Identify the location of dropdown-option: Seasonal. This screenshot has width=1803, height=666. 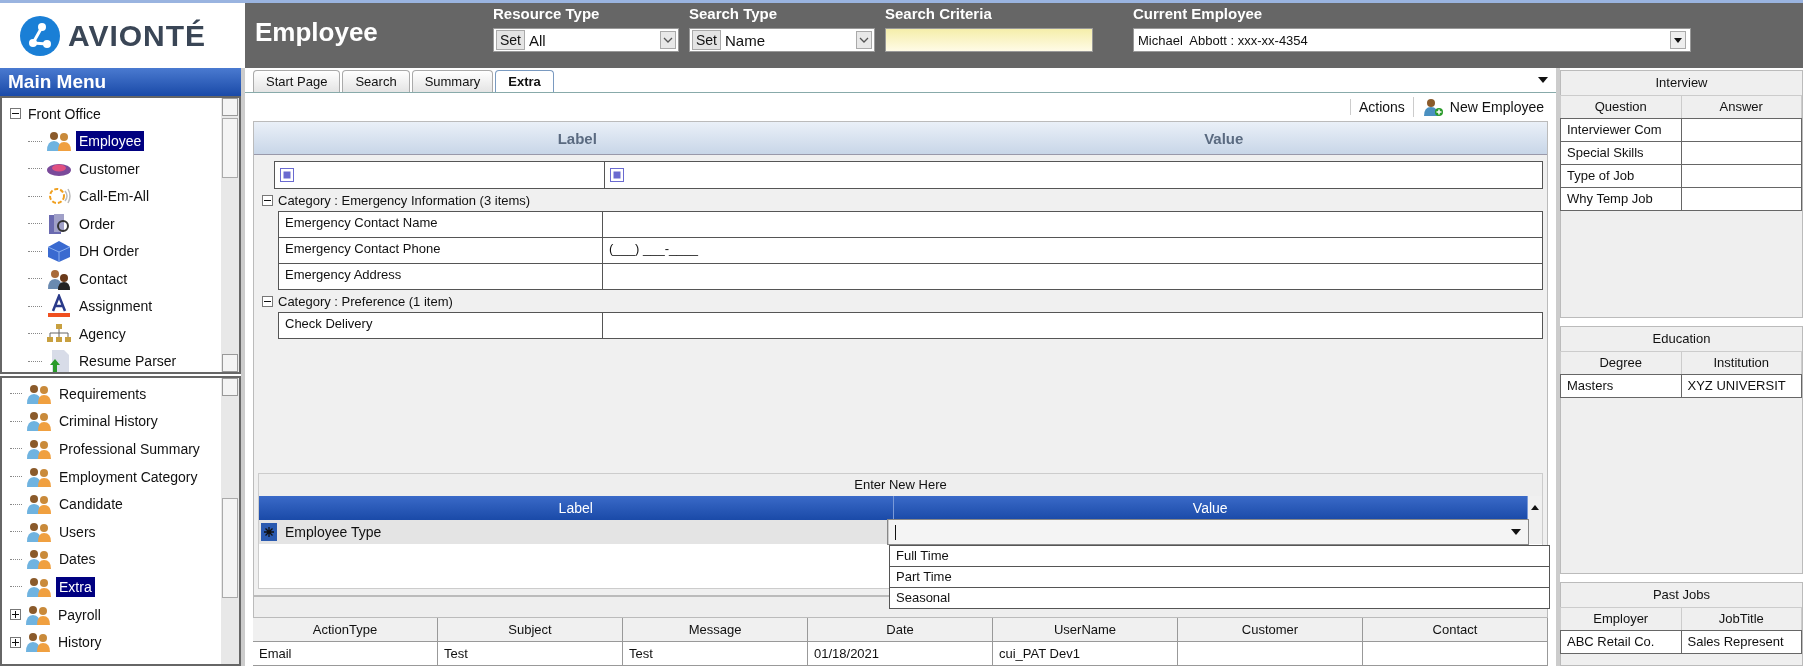
(1219, 598).